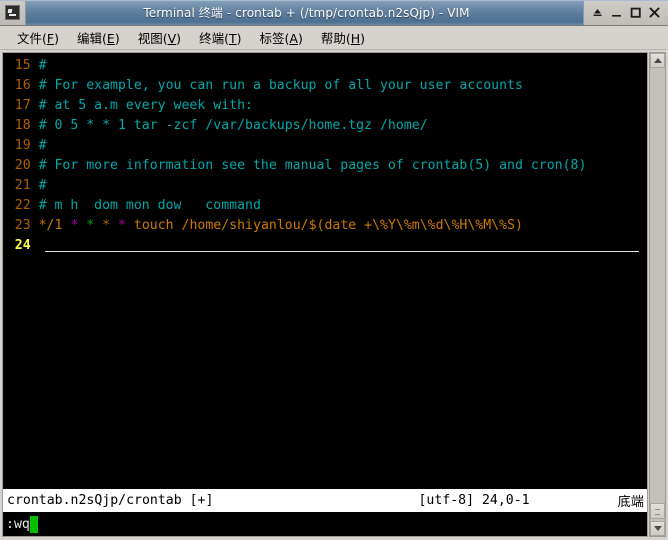  Describe the element at coordinates (212, 38) in the screenshot. I see `menu-label-terminal: 终端` at that location.